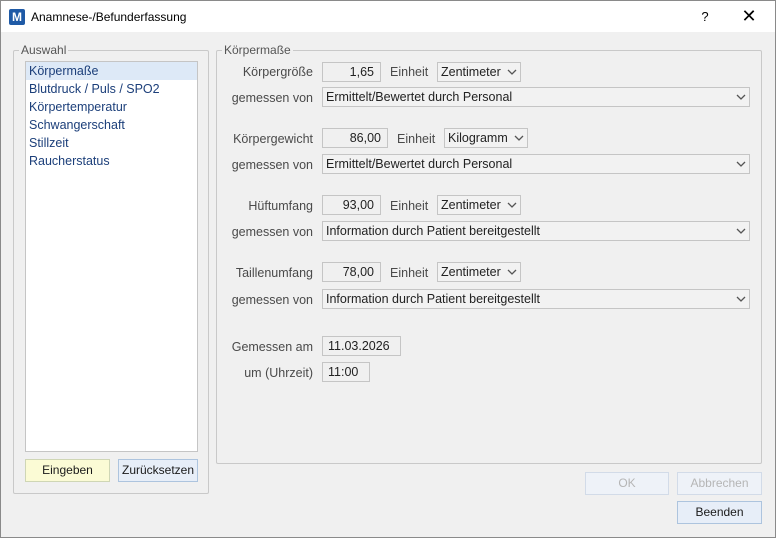 Image resolution: width=778 pixels, height=540 pixels. What do you see at coordinates (158, 470) in the screenshot?
I see `reset-button: Zurücksetzen` at bounding box center [158, 470].